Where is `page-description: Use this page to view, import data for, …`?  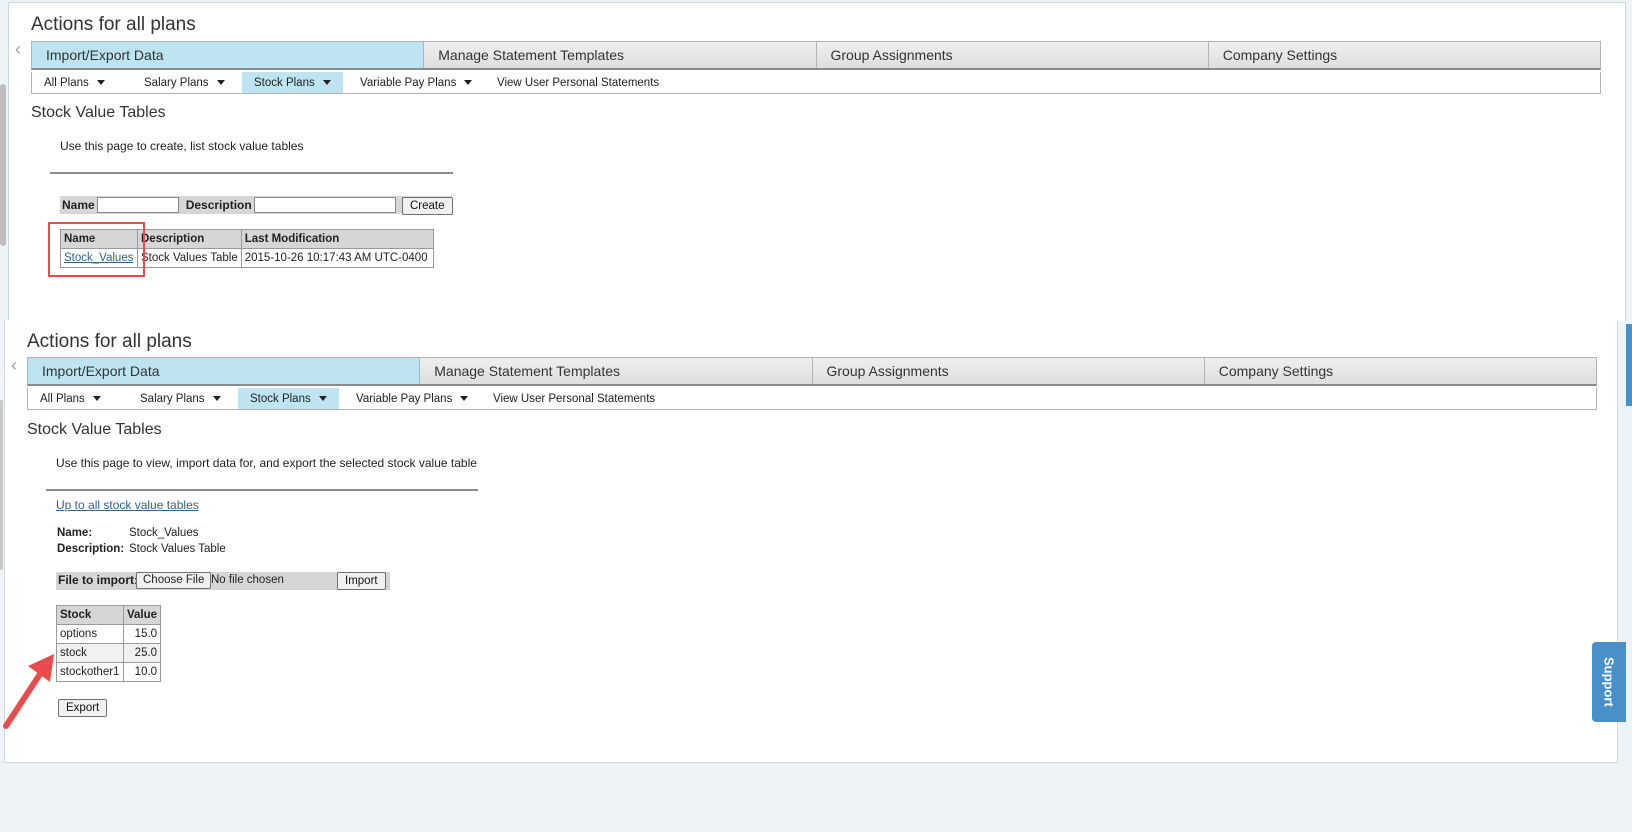
page-description: Use this page to view, import data for, … is located at coordinates (266, 463).